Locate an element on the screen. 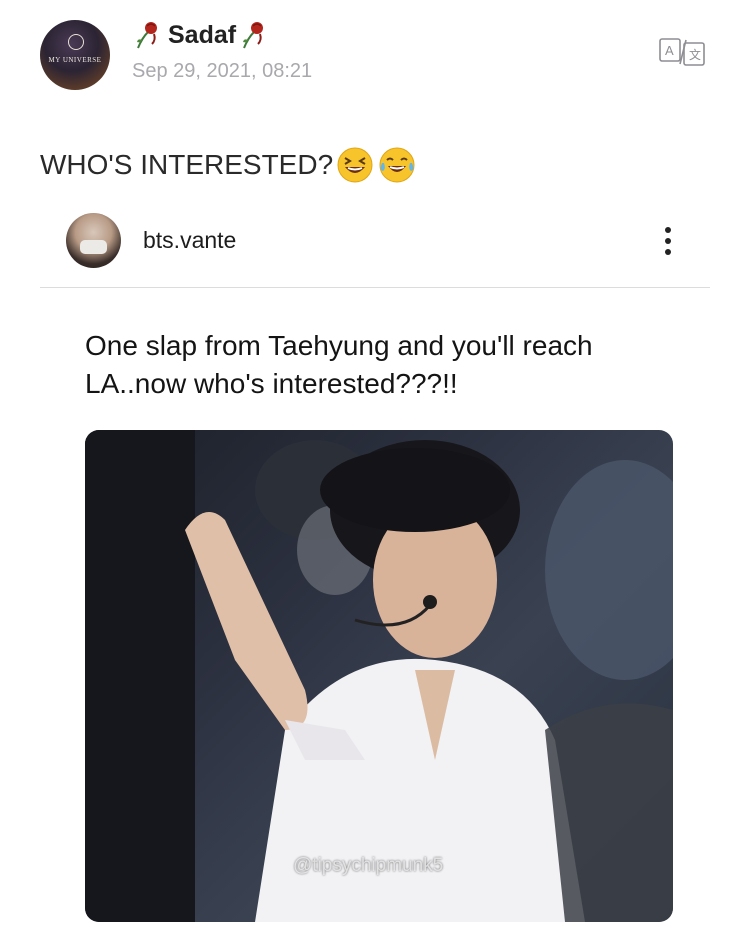 The height and width of the screenshot is (942, 750). author-avatar: MY UNIVERSE is located at coordinates (75, 55).